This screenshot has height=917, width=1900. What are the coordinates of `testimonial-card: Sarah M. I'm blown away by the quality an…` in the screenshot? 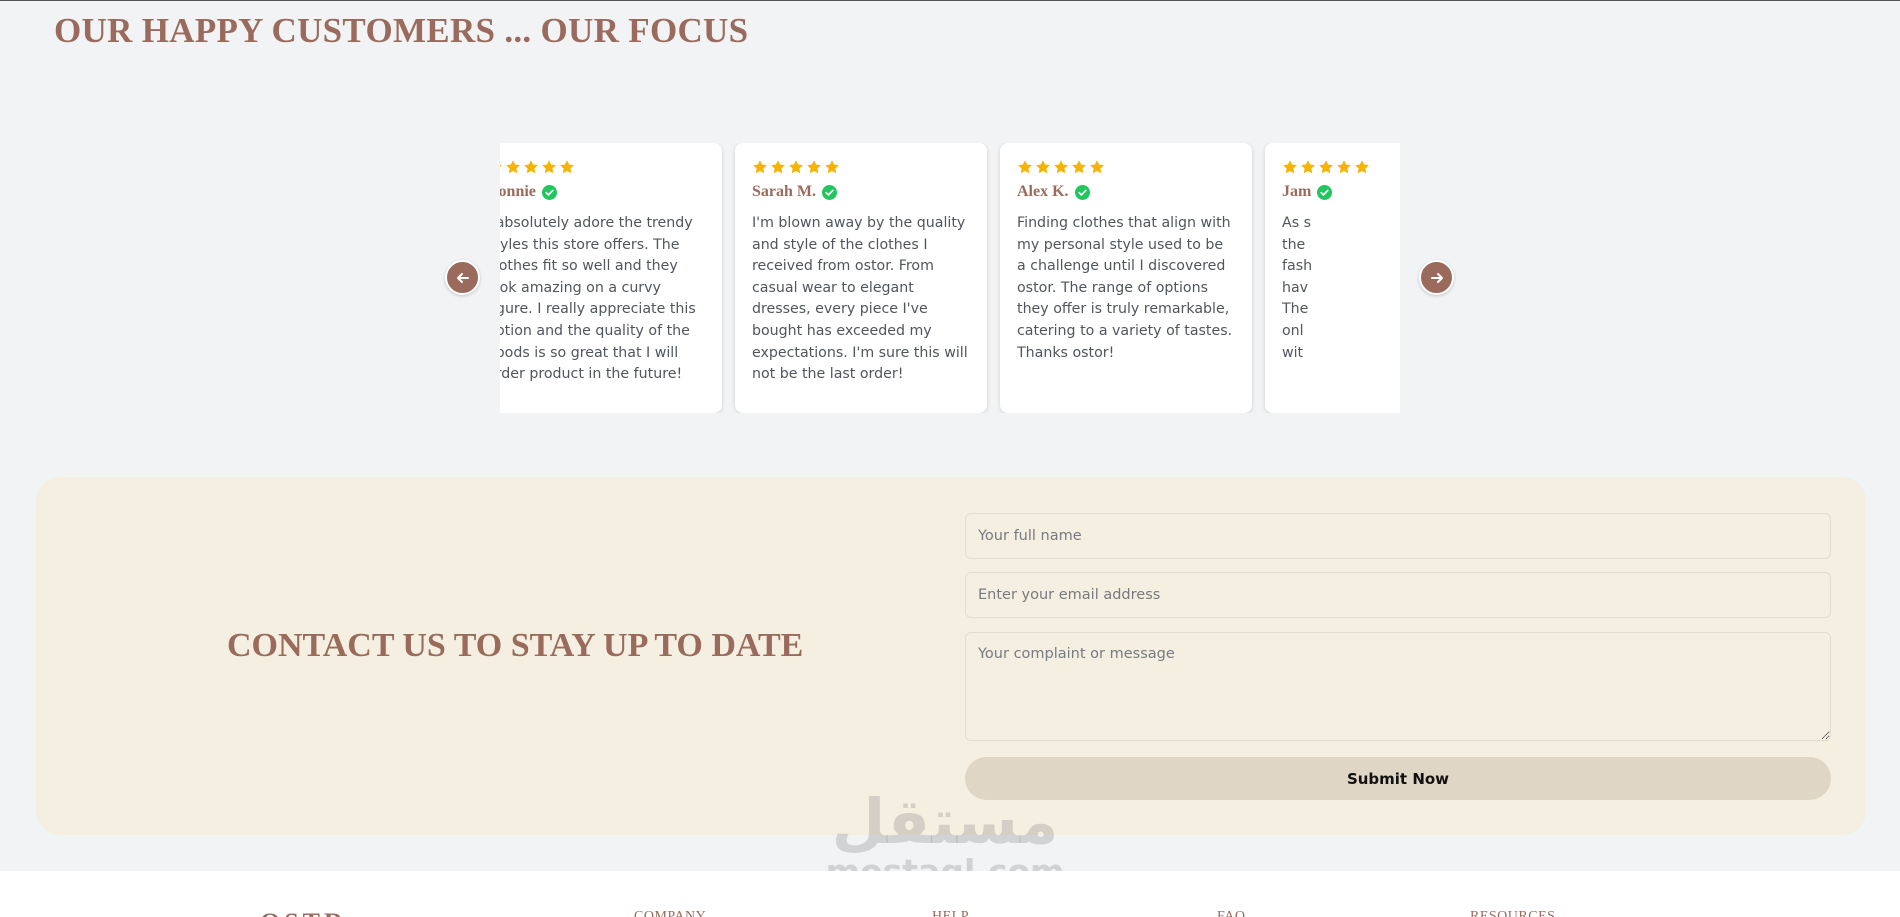 It's located at (861, 278).